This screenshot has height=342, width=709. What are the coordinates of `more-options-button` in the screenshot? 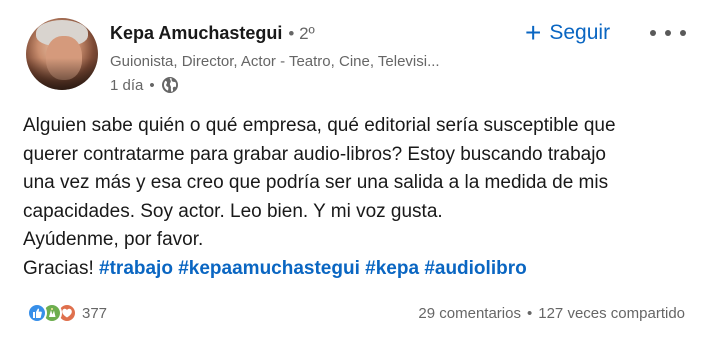 It's located at (668, 33).